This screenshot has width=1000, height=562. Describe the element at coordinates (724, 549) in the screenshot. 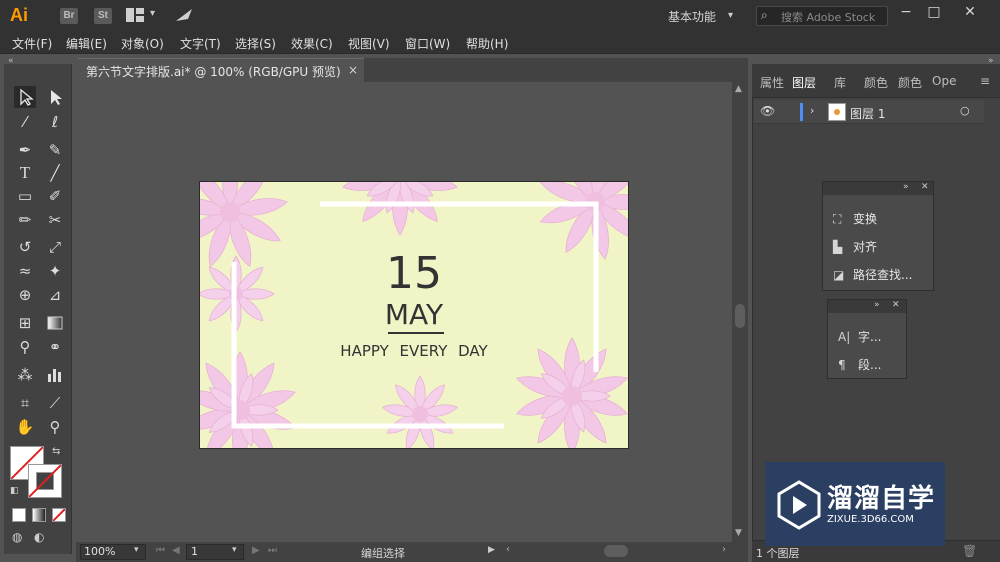

I see `scroll-right-icon: ›` at that location.